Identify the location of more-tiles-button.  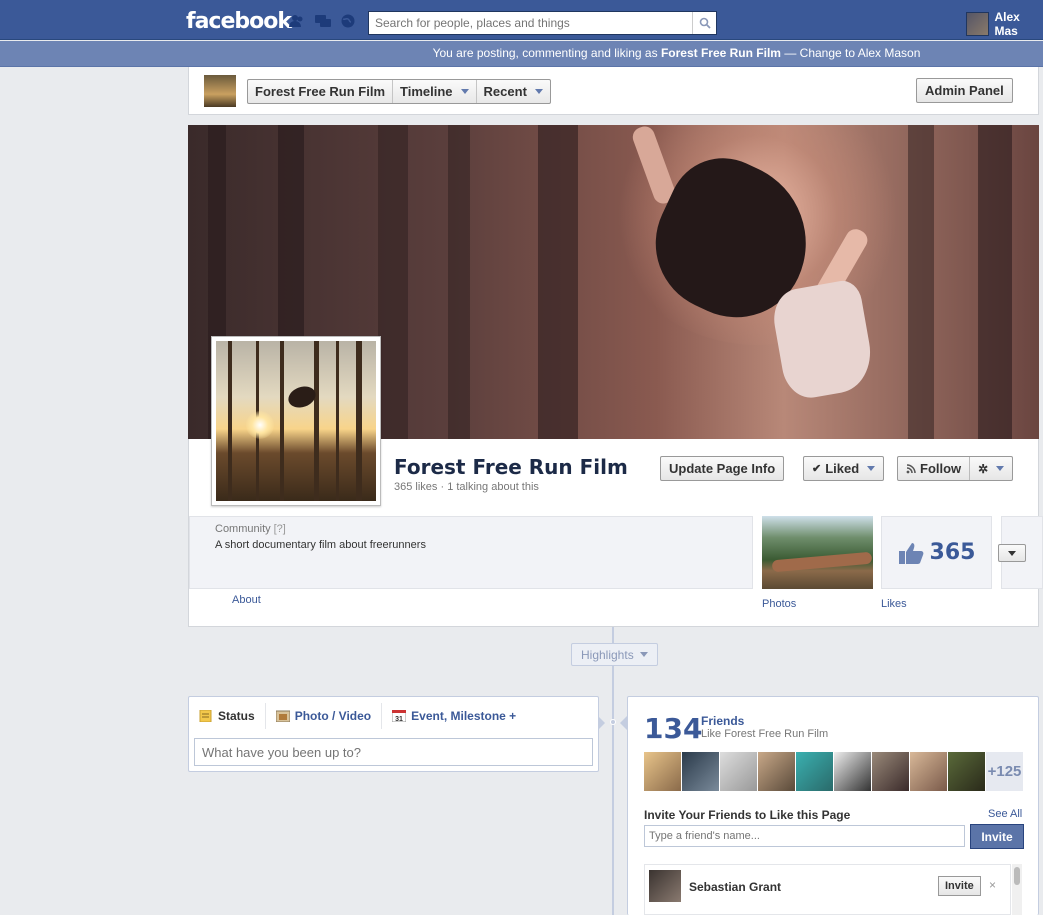
(1012, 553).